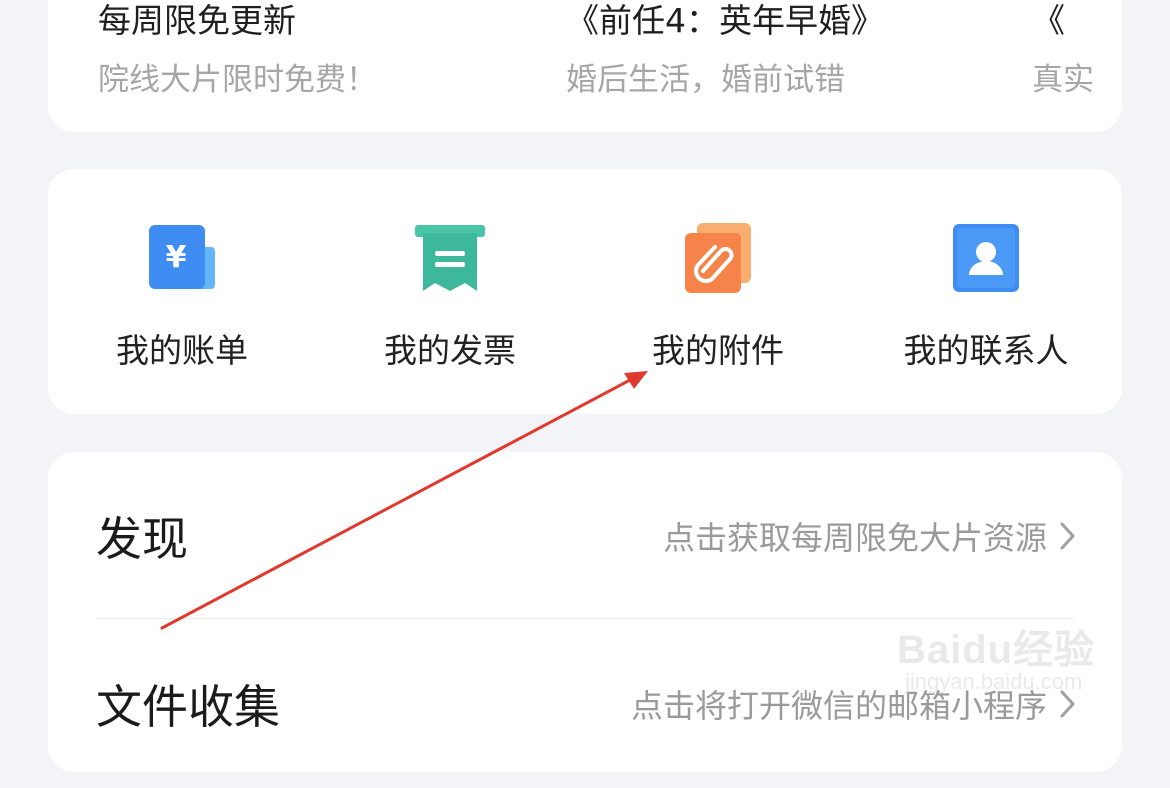  What do you see at coordinates (718, 258) in the screenshot?
I see `attachment-icon` at bounding box center [718, 258].